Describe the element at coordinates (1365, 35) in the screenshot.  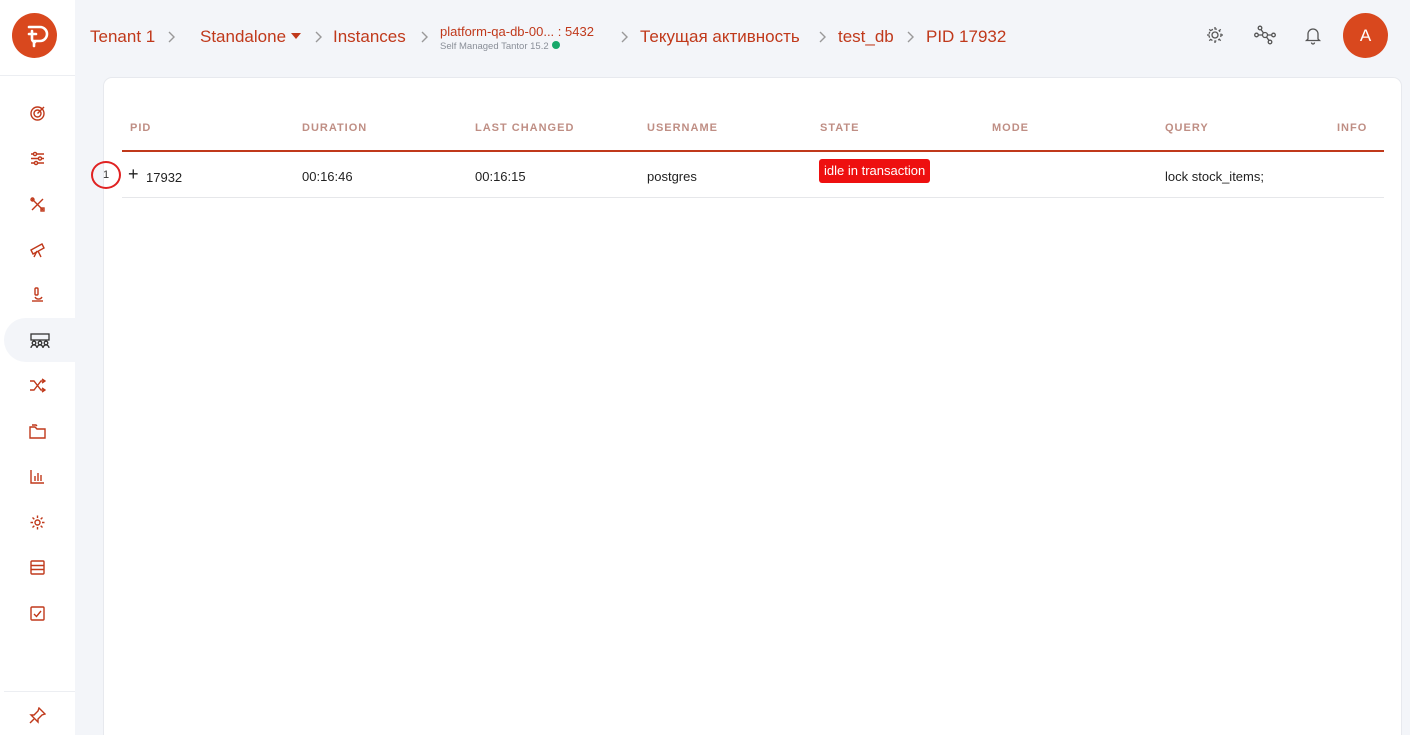
I see `user-avatar: A` at that location.